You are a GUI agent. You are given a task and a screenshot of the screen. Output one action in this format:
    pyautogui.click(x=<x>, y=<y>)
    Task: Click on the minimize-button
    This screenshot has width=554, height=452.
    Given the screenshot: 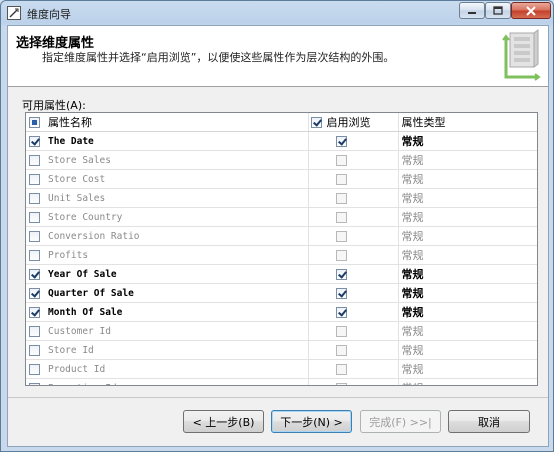 What is the action you would take?
    pyautogui.click(x=472, y=10)
    